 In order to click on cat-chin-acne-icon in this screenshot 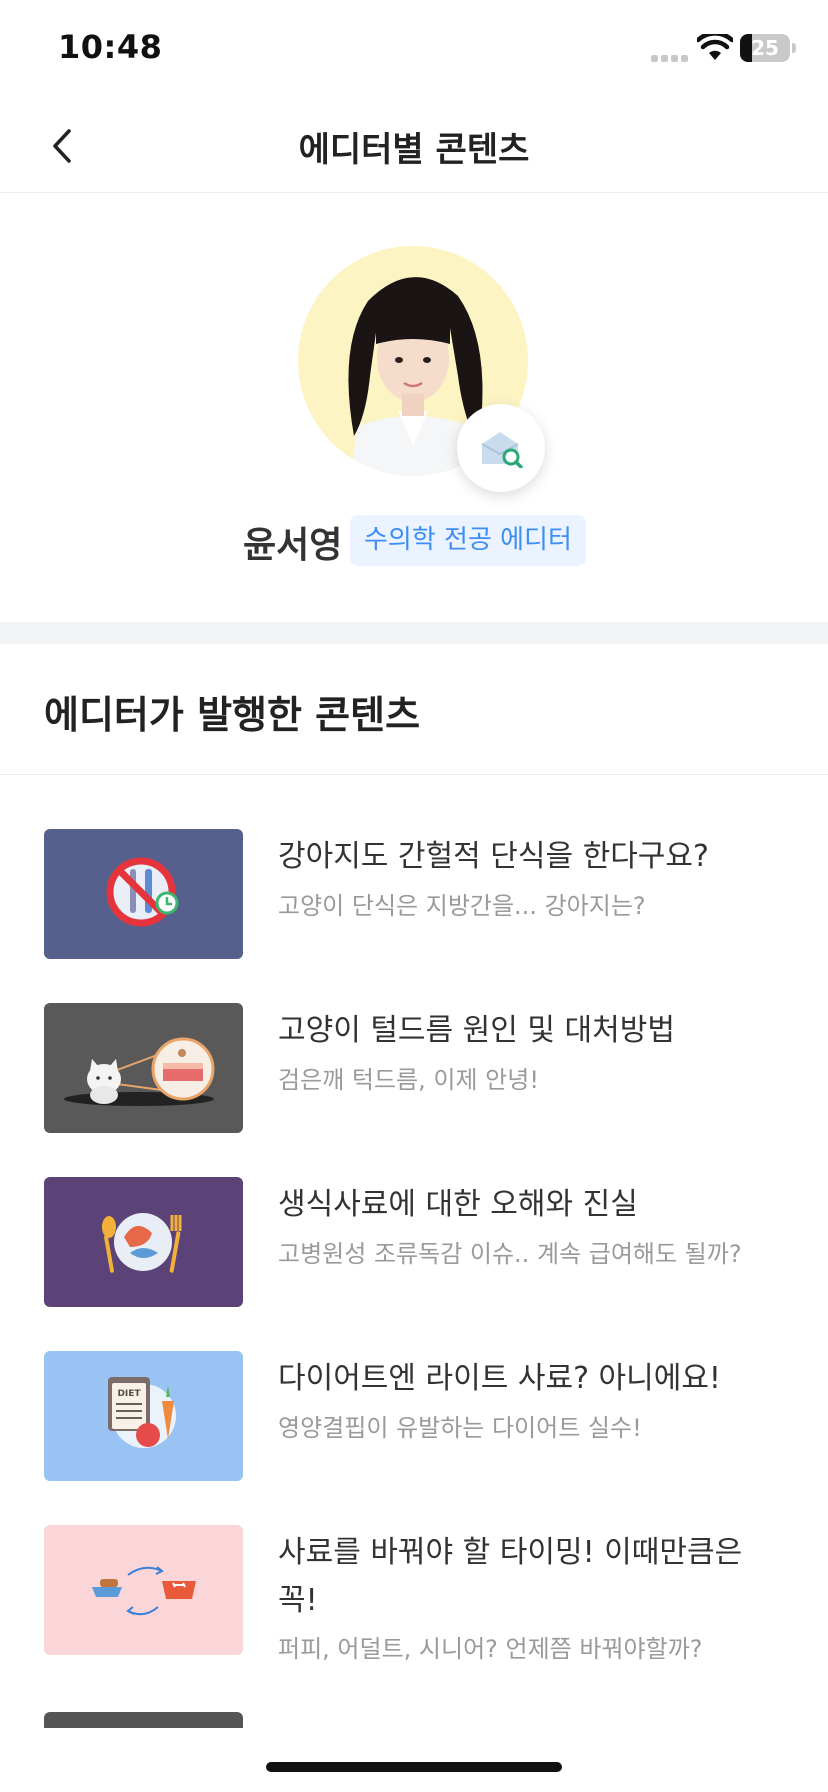, I will do `click(143, 1068)`.